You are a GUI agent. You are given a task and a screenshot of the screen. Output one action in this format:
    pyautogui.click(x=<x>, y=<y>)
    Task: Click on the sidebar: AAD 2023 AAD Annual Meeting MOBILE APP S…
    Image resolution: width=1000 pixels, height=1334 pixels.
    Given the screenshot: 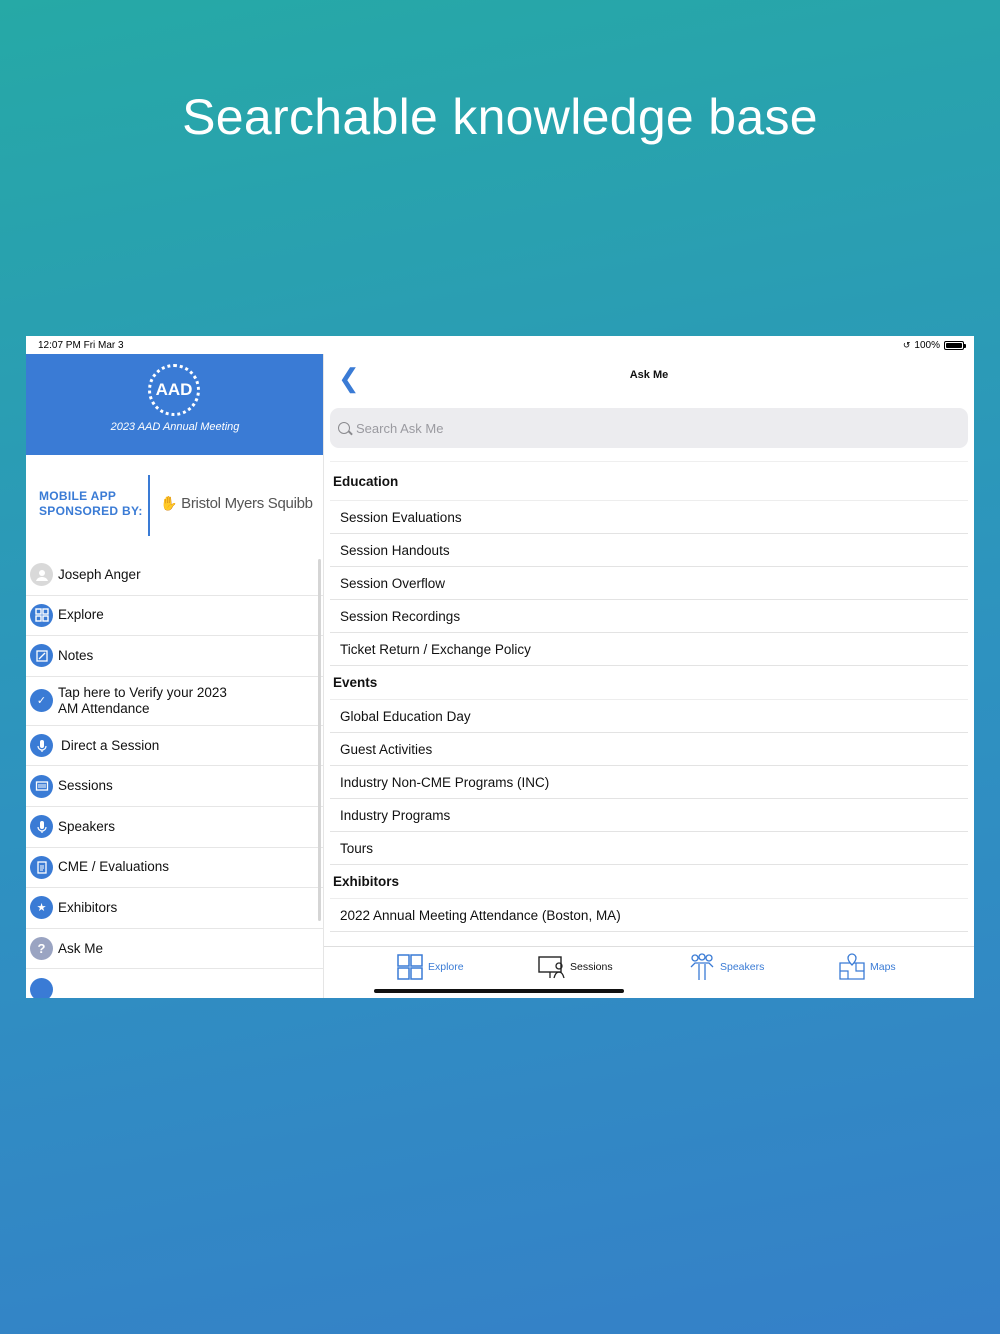 What is the action you would take?
    pyautogui.click(x=175, y=676)
    